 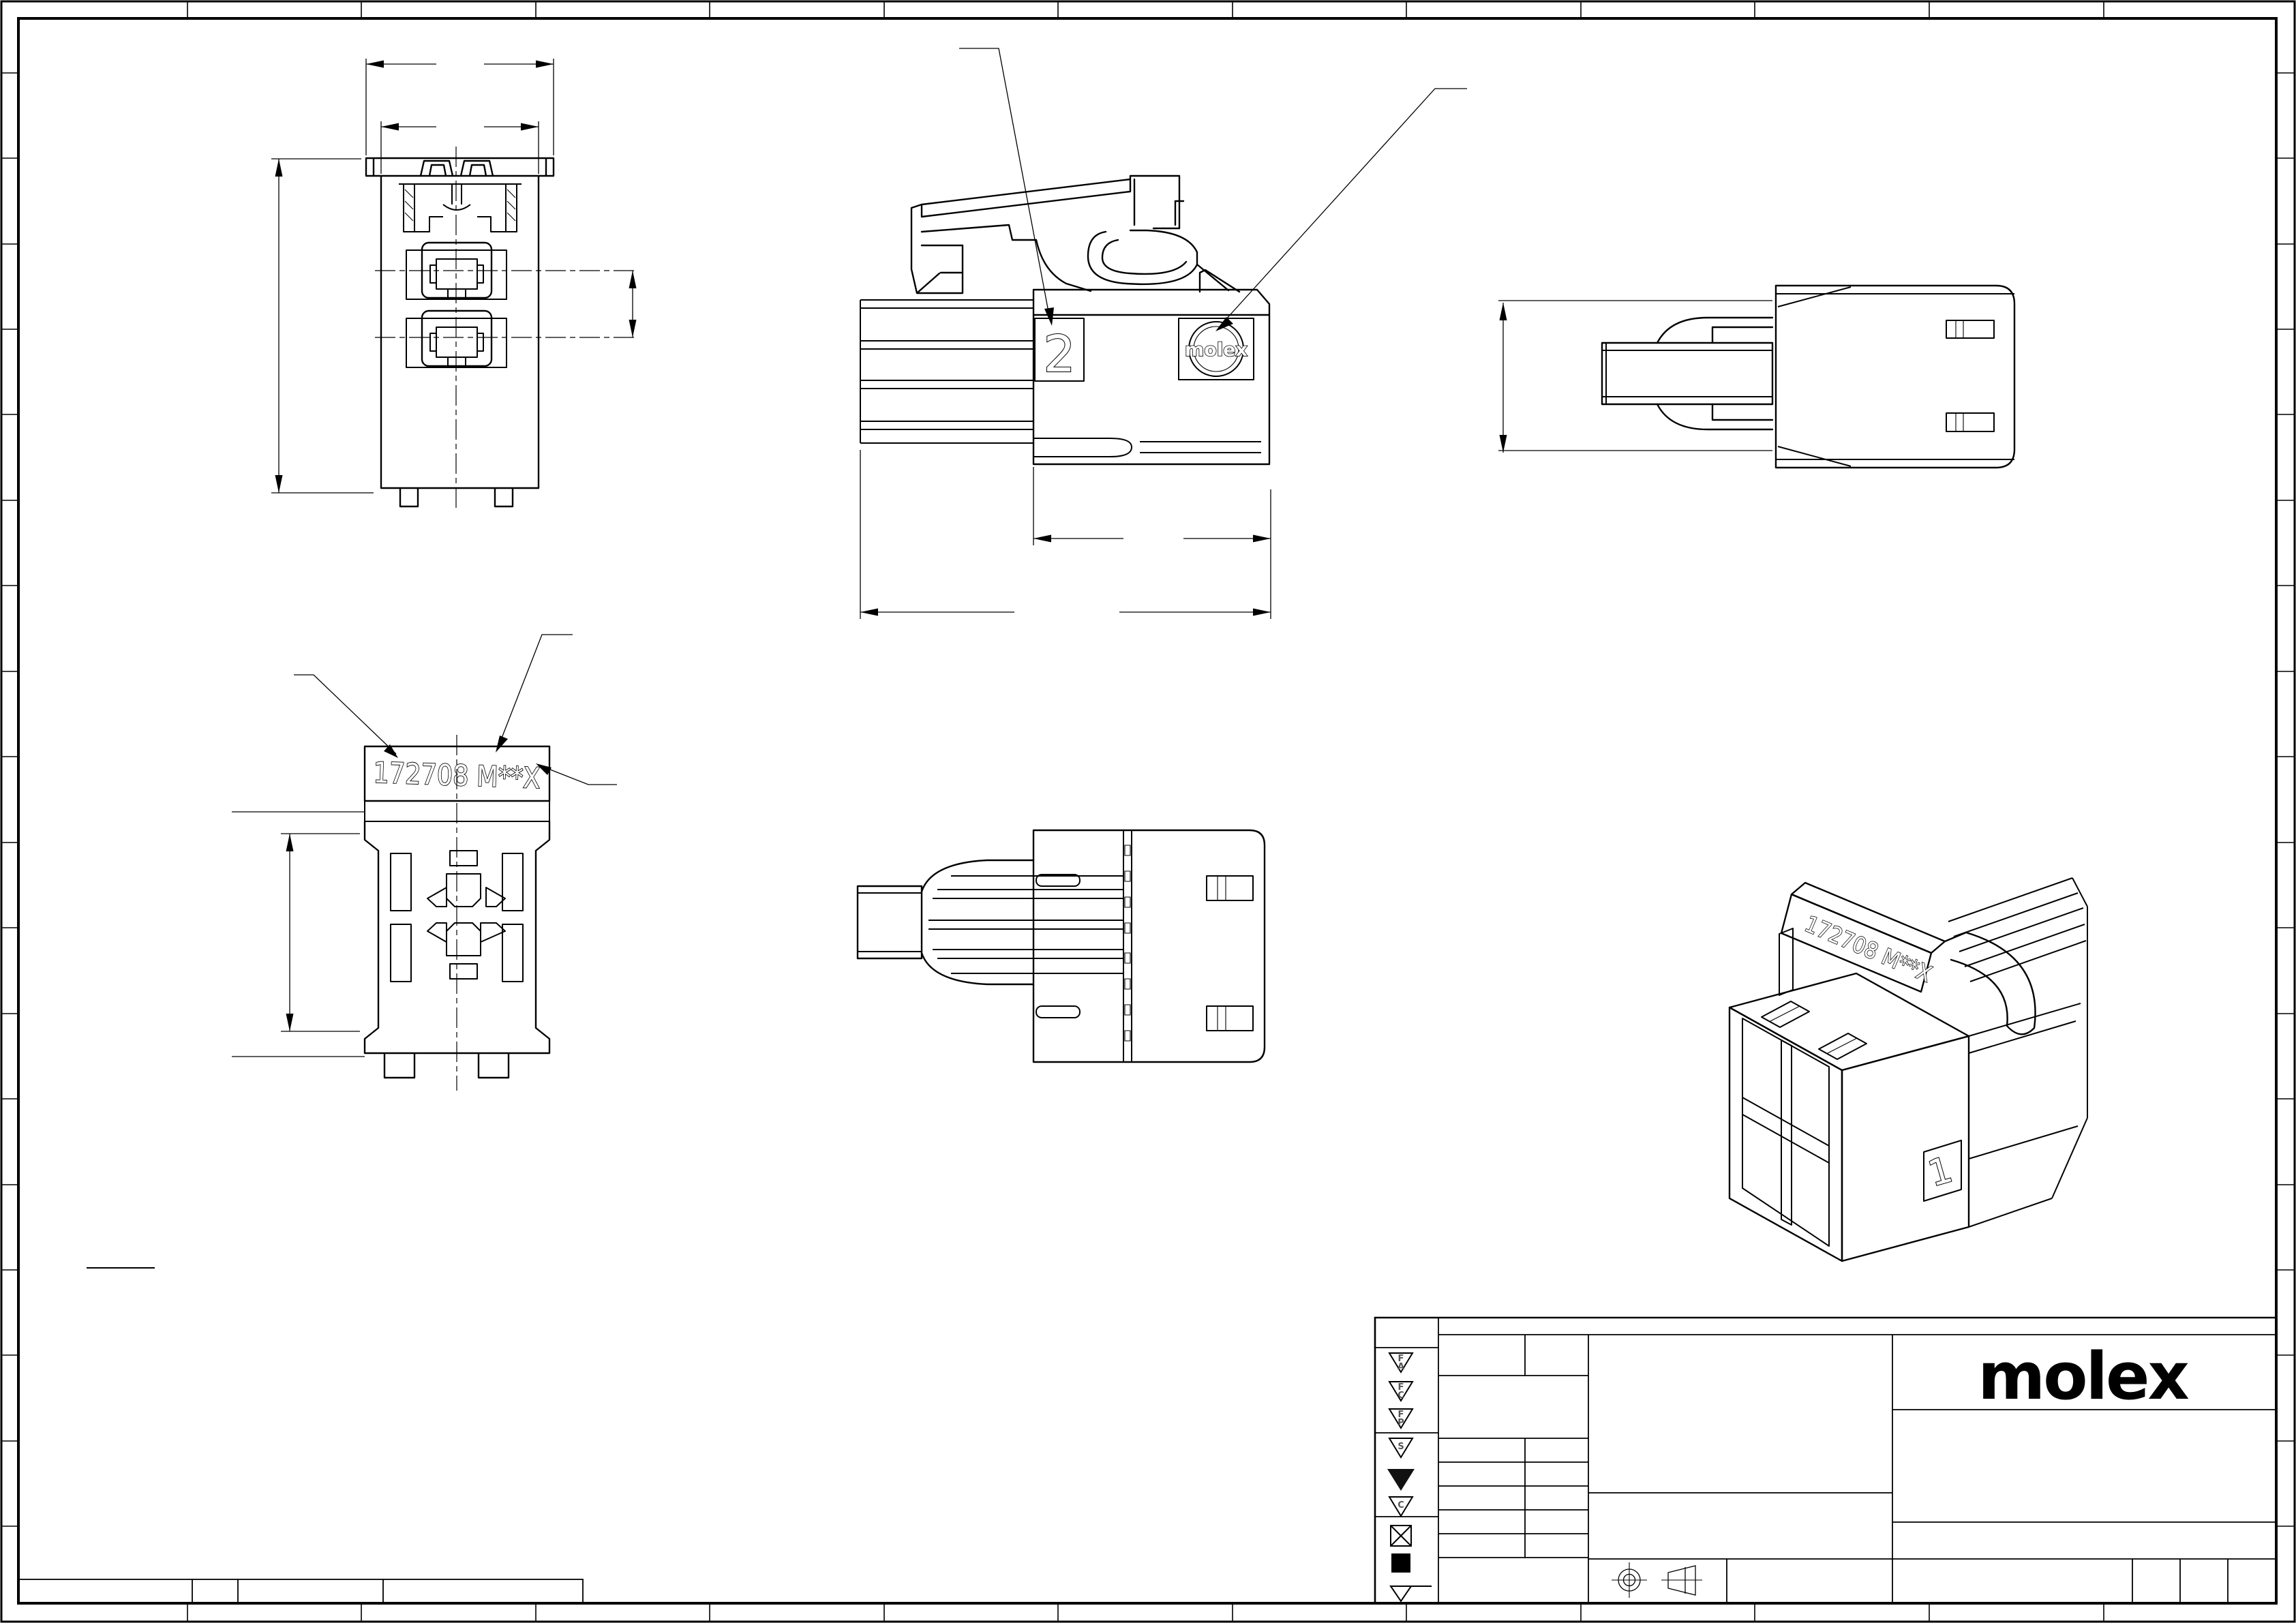 What do you see at coordinates (1895, 377) in the screenshot?
I see `top-view-body` at bounding box center [1895, 377].